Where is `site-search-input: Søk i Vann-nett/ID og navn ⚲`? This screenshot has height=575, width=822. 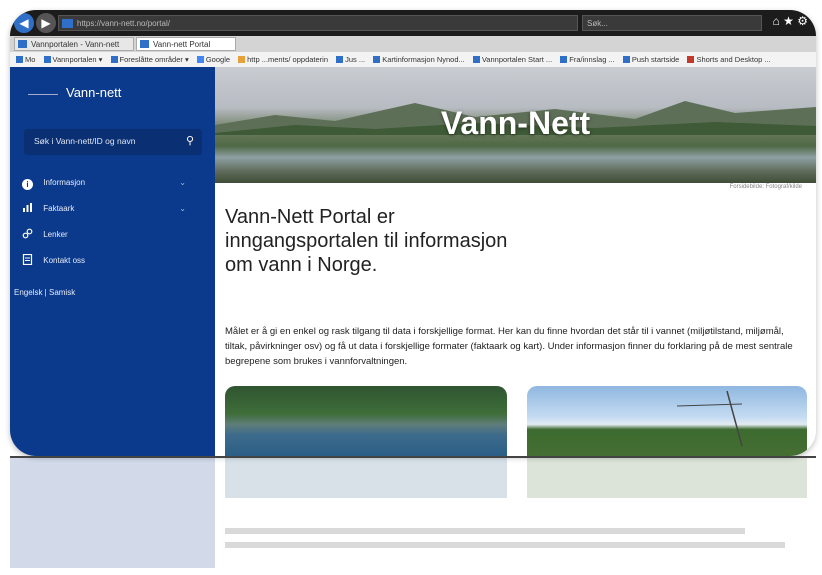 site-search-input: Søk i Vann-nett/ID og navn ⚲ is located at coordinates (113, 142).